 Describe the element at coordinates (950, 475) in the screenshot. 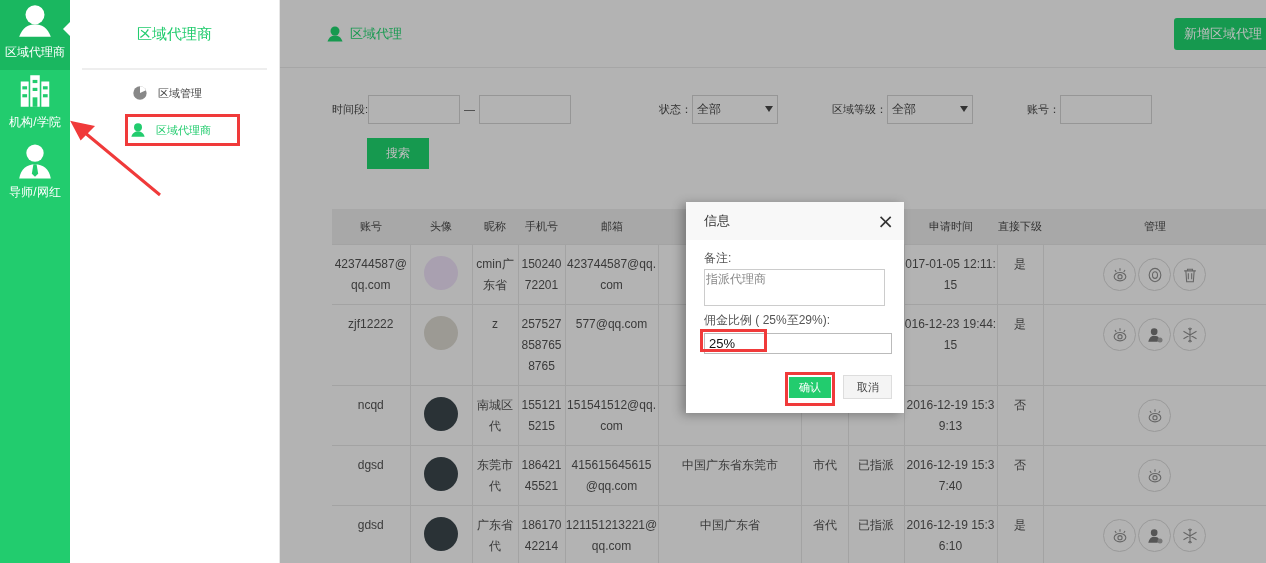

I see `table-cell-text: 2016-12-19 15:37:40` at that location.